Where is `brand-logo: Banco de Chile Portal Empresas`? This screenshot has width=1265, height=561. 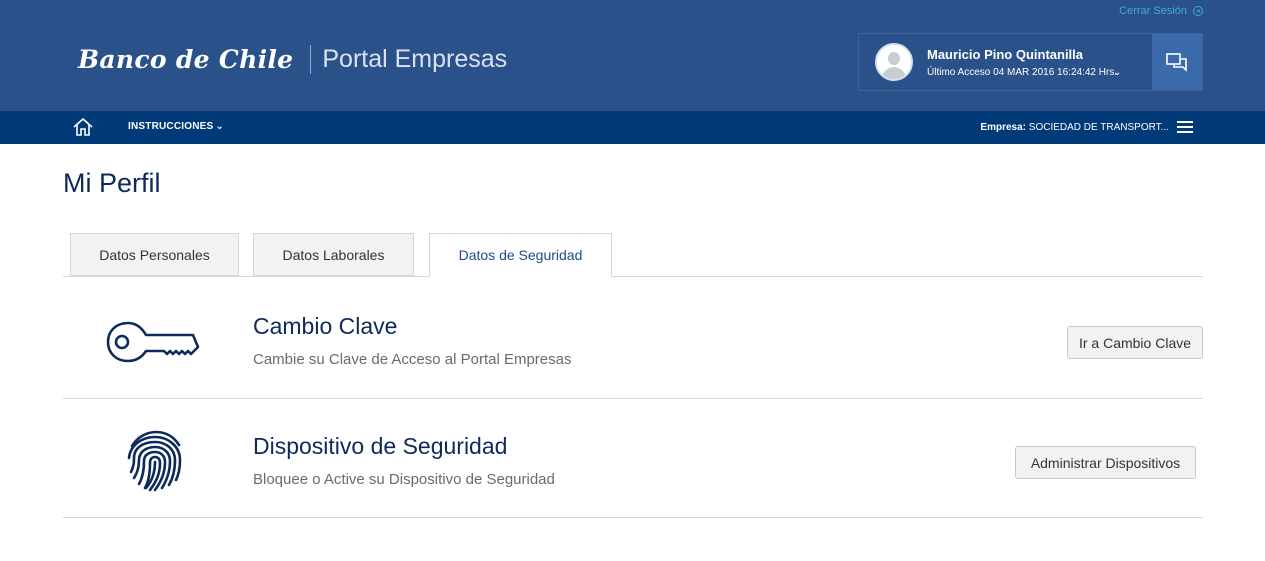
brand-logo: Banco de Chile Portal Empresas is located at coordinates (292, 59).